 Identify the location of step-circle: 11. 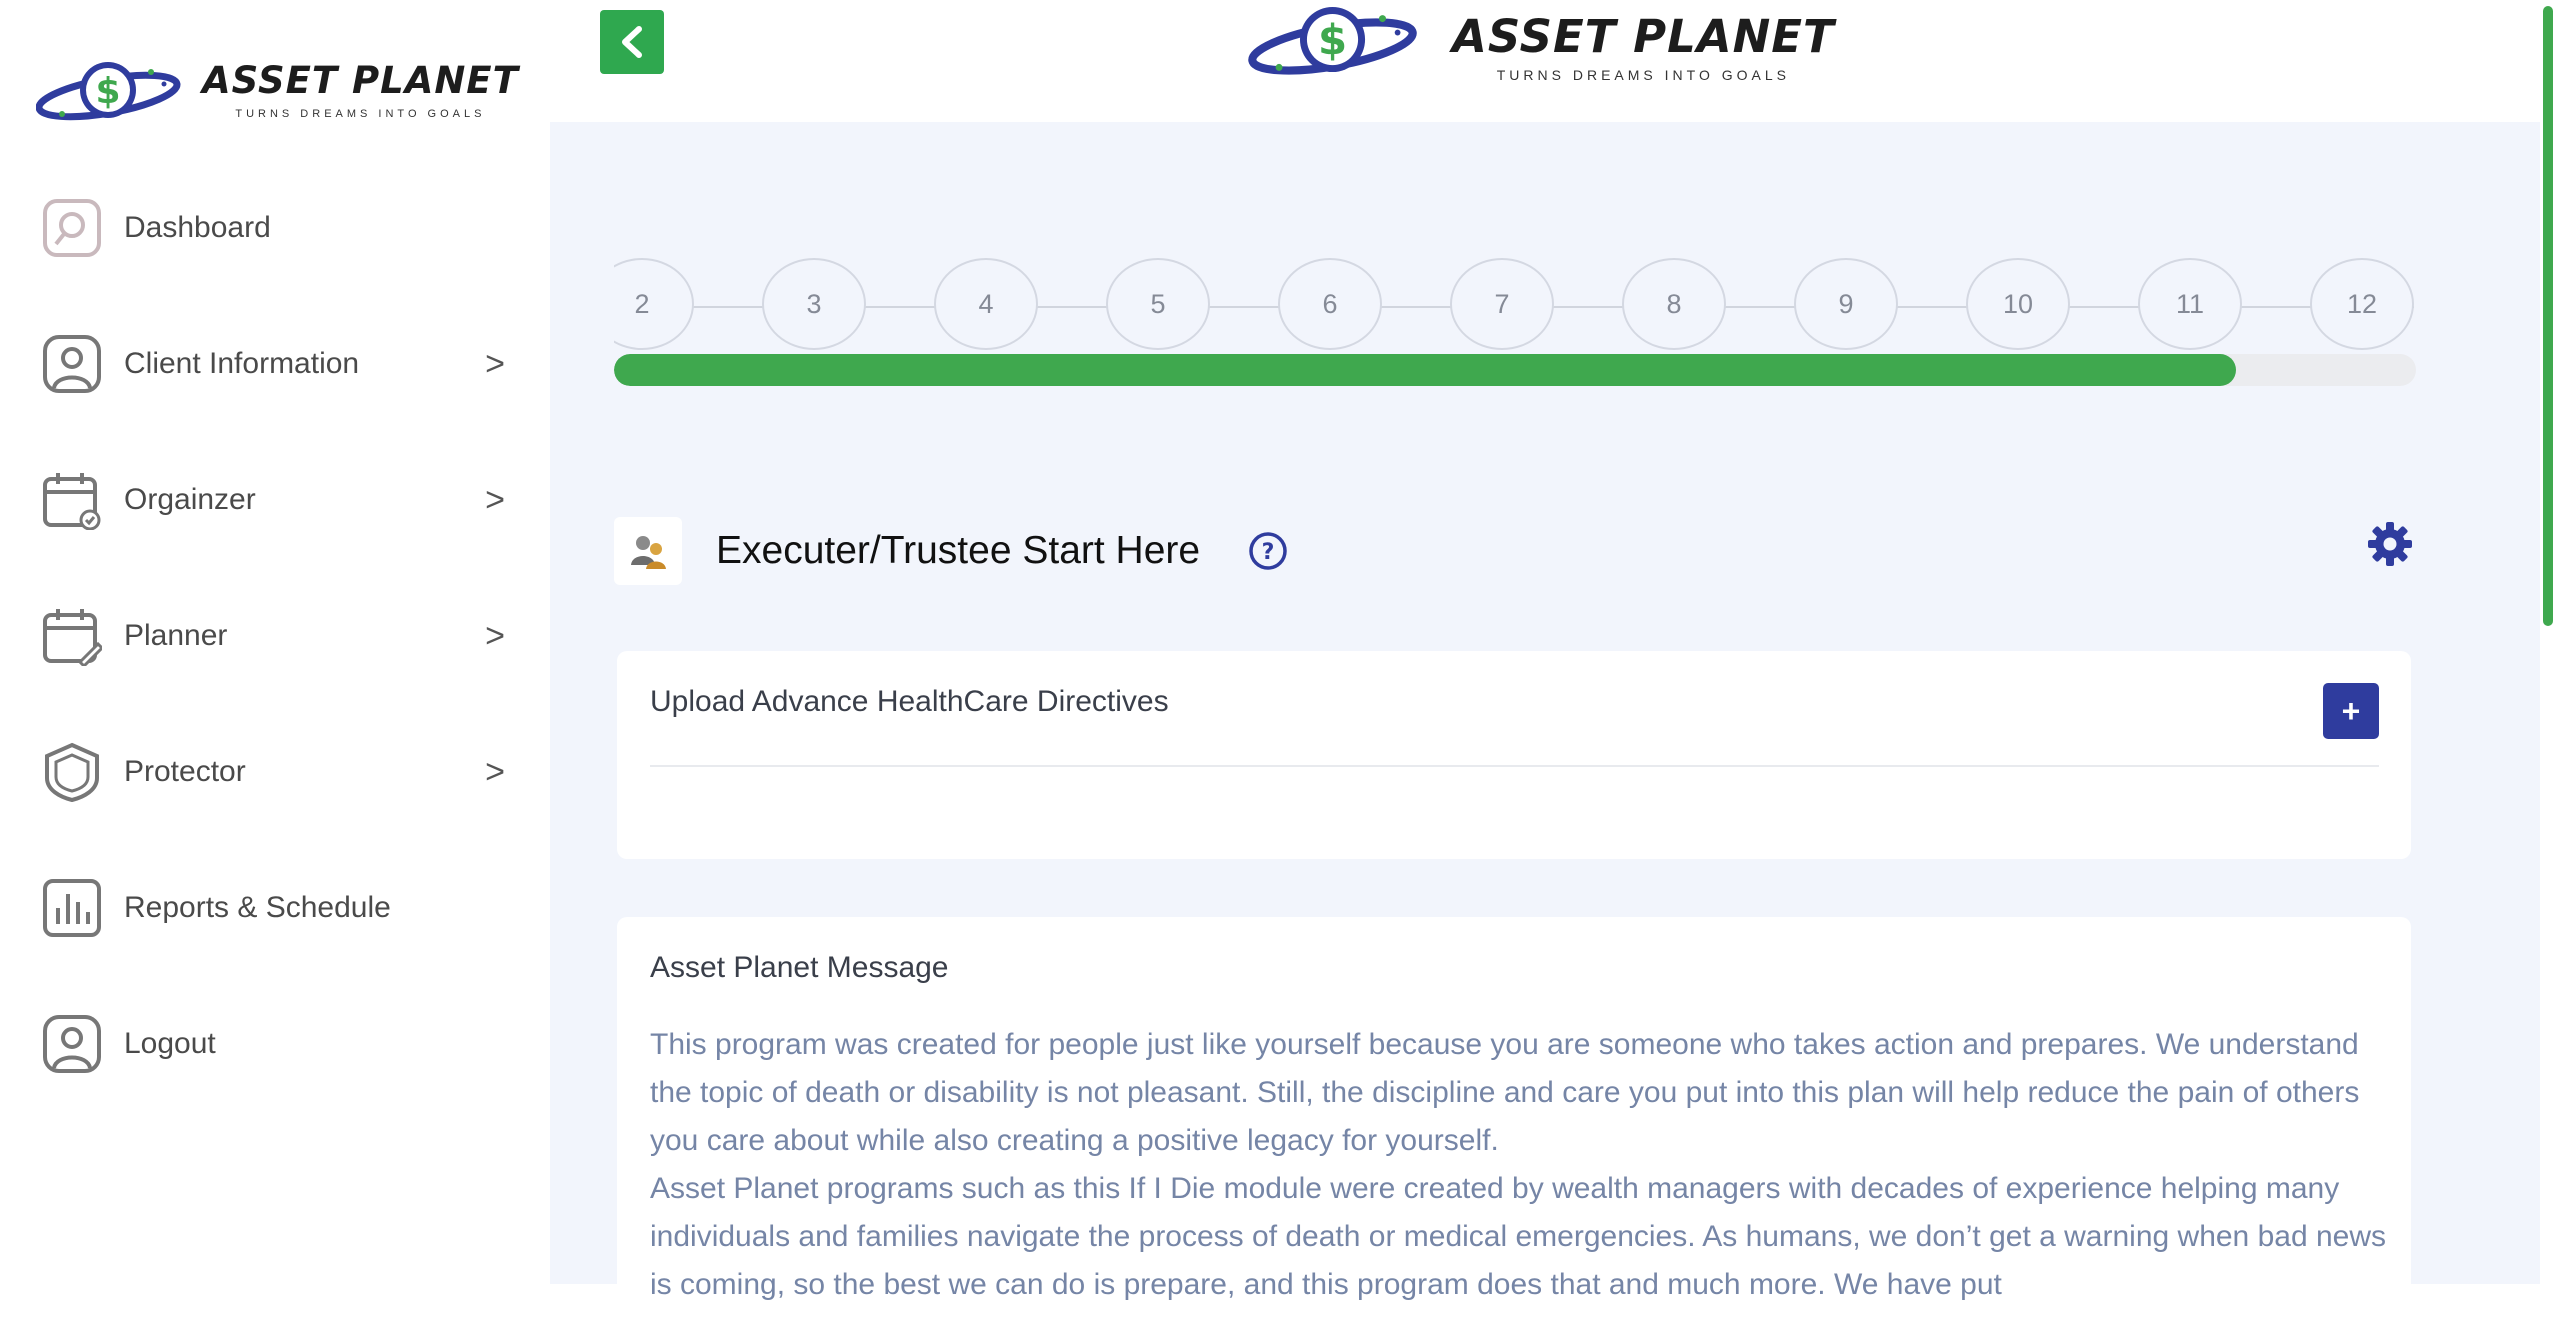
(2190, 304).